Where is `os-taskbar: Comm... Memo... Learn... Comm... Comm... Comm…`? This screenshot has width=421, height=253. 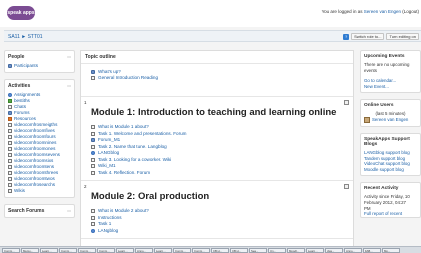
os-taskbar: Comm... Memo... Learn... Comm... Comm... Comm… is located at coordinates (210, 249).